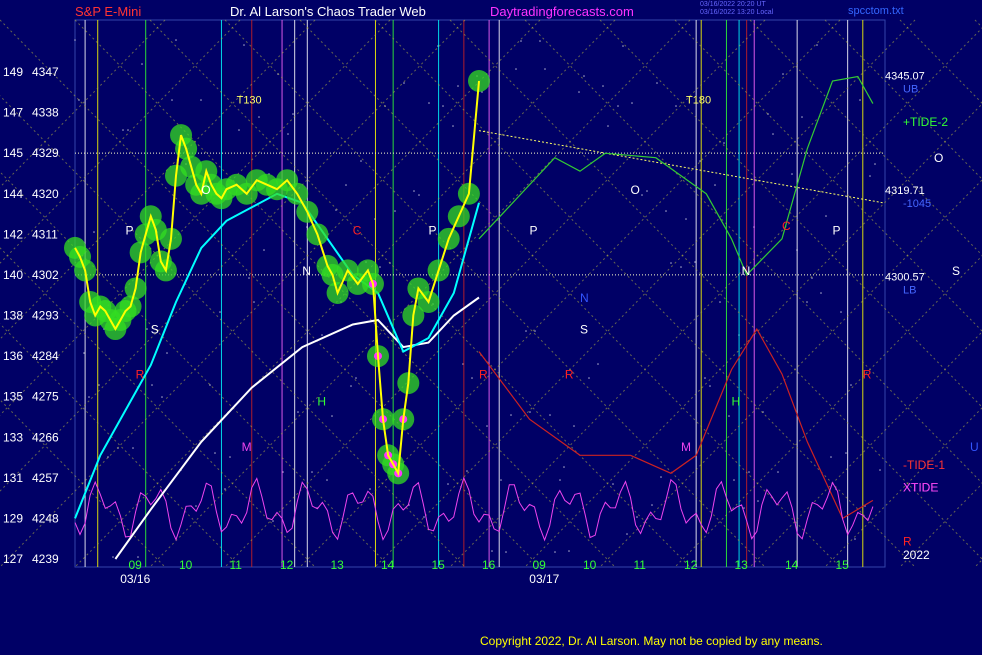  I want to click on planet-marker: P, so click(130, 230).